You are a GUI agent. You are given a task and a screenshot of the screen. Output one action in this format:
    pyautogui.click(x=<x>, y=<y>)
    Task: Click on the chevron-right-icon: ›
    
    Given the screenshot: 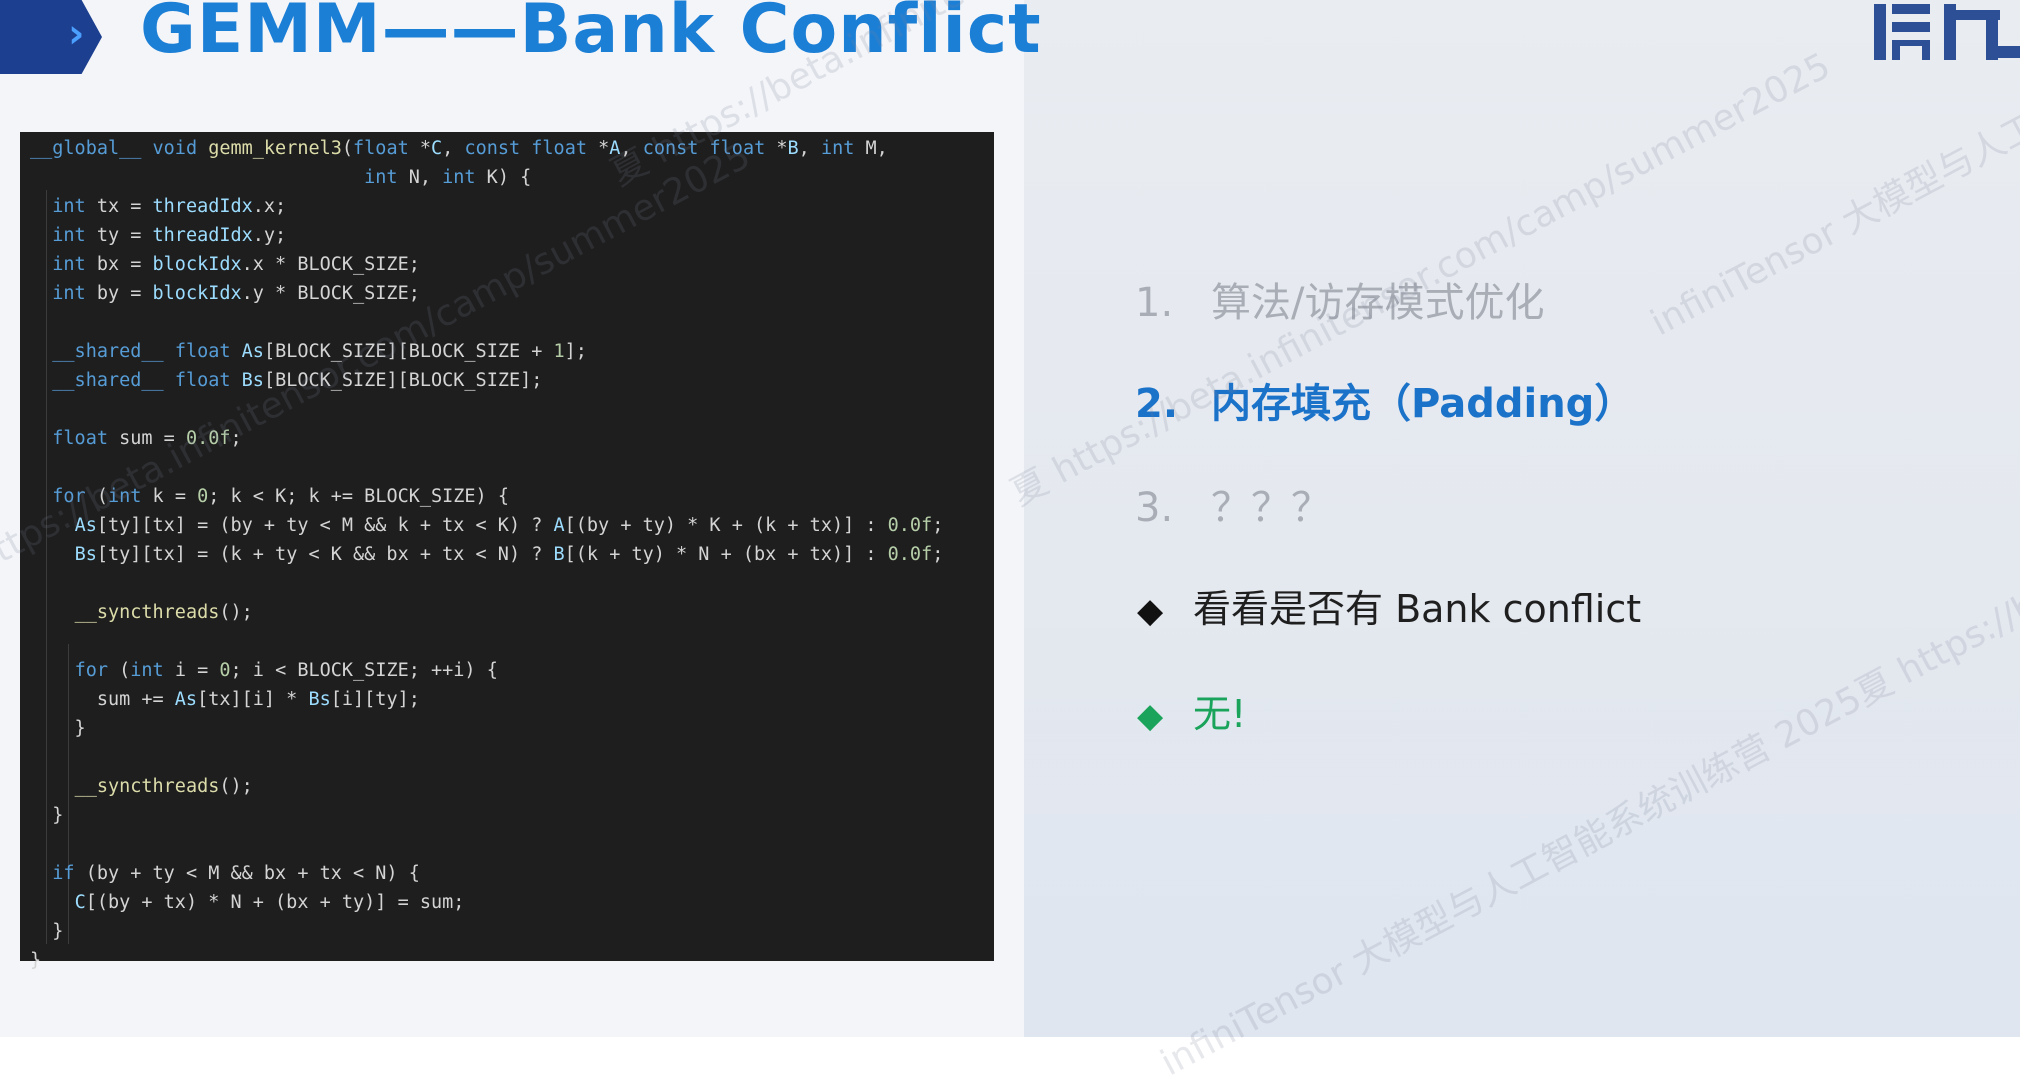 What is the action you would take?
    pyautogui.click(x=76, y=34)
    